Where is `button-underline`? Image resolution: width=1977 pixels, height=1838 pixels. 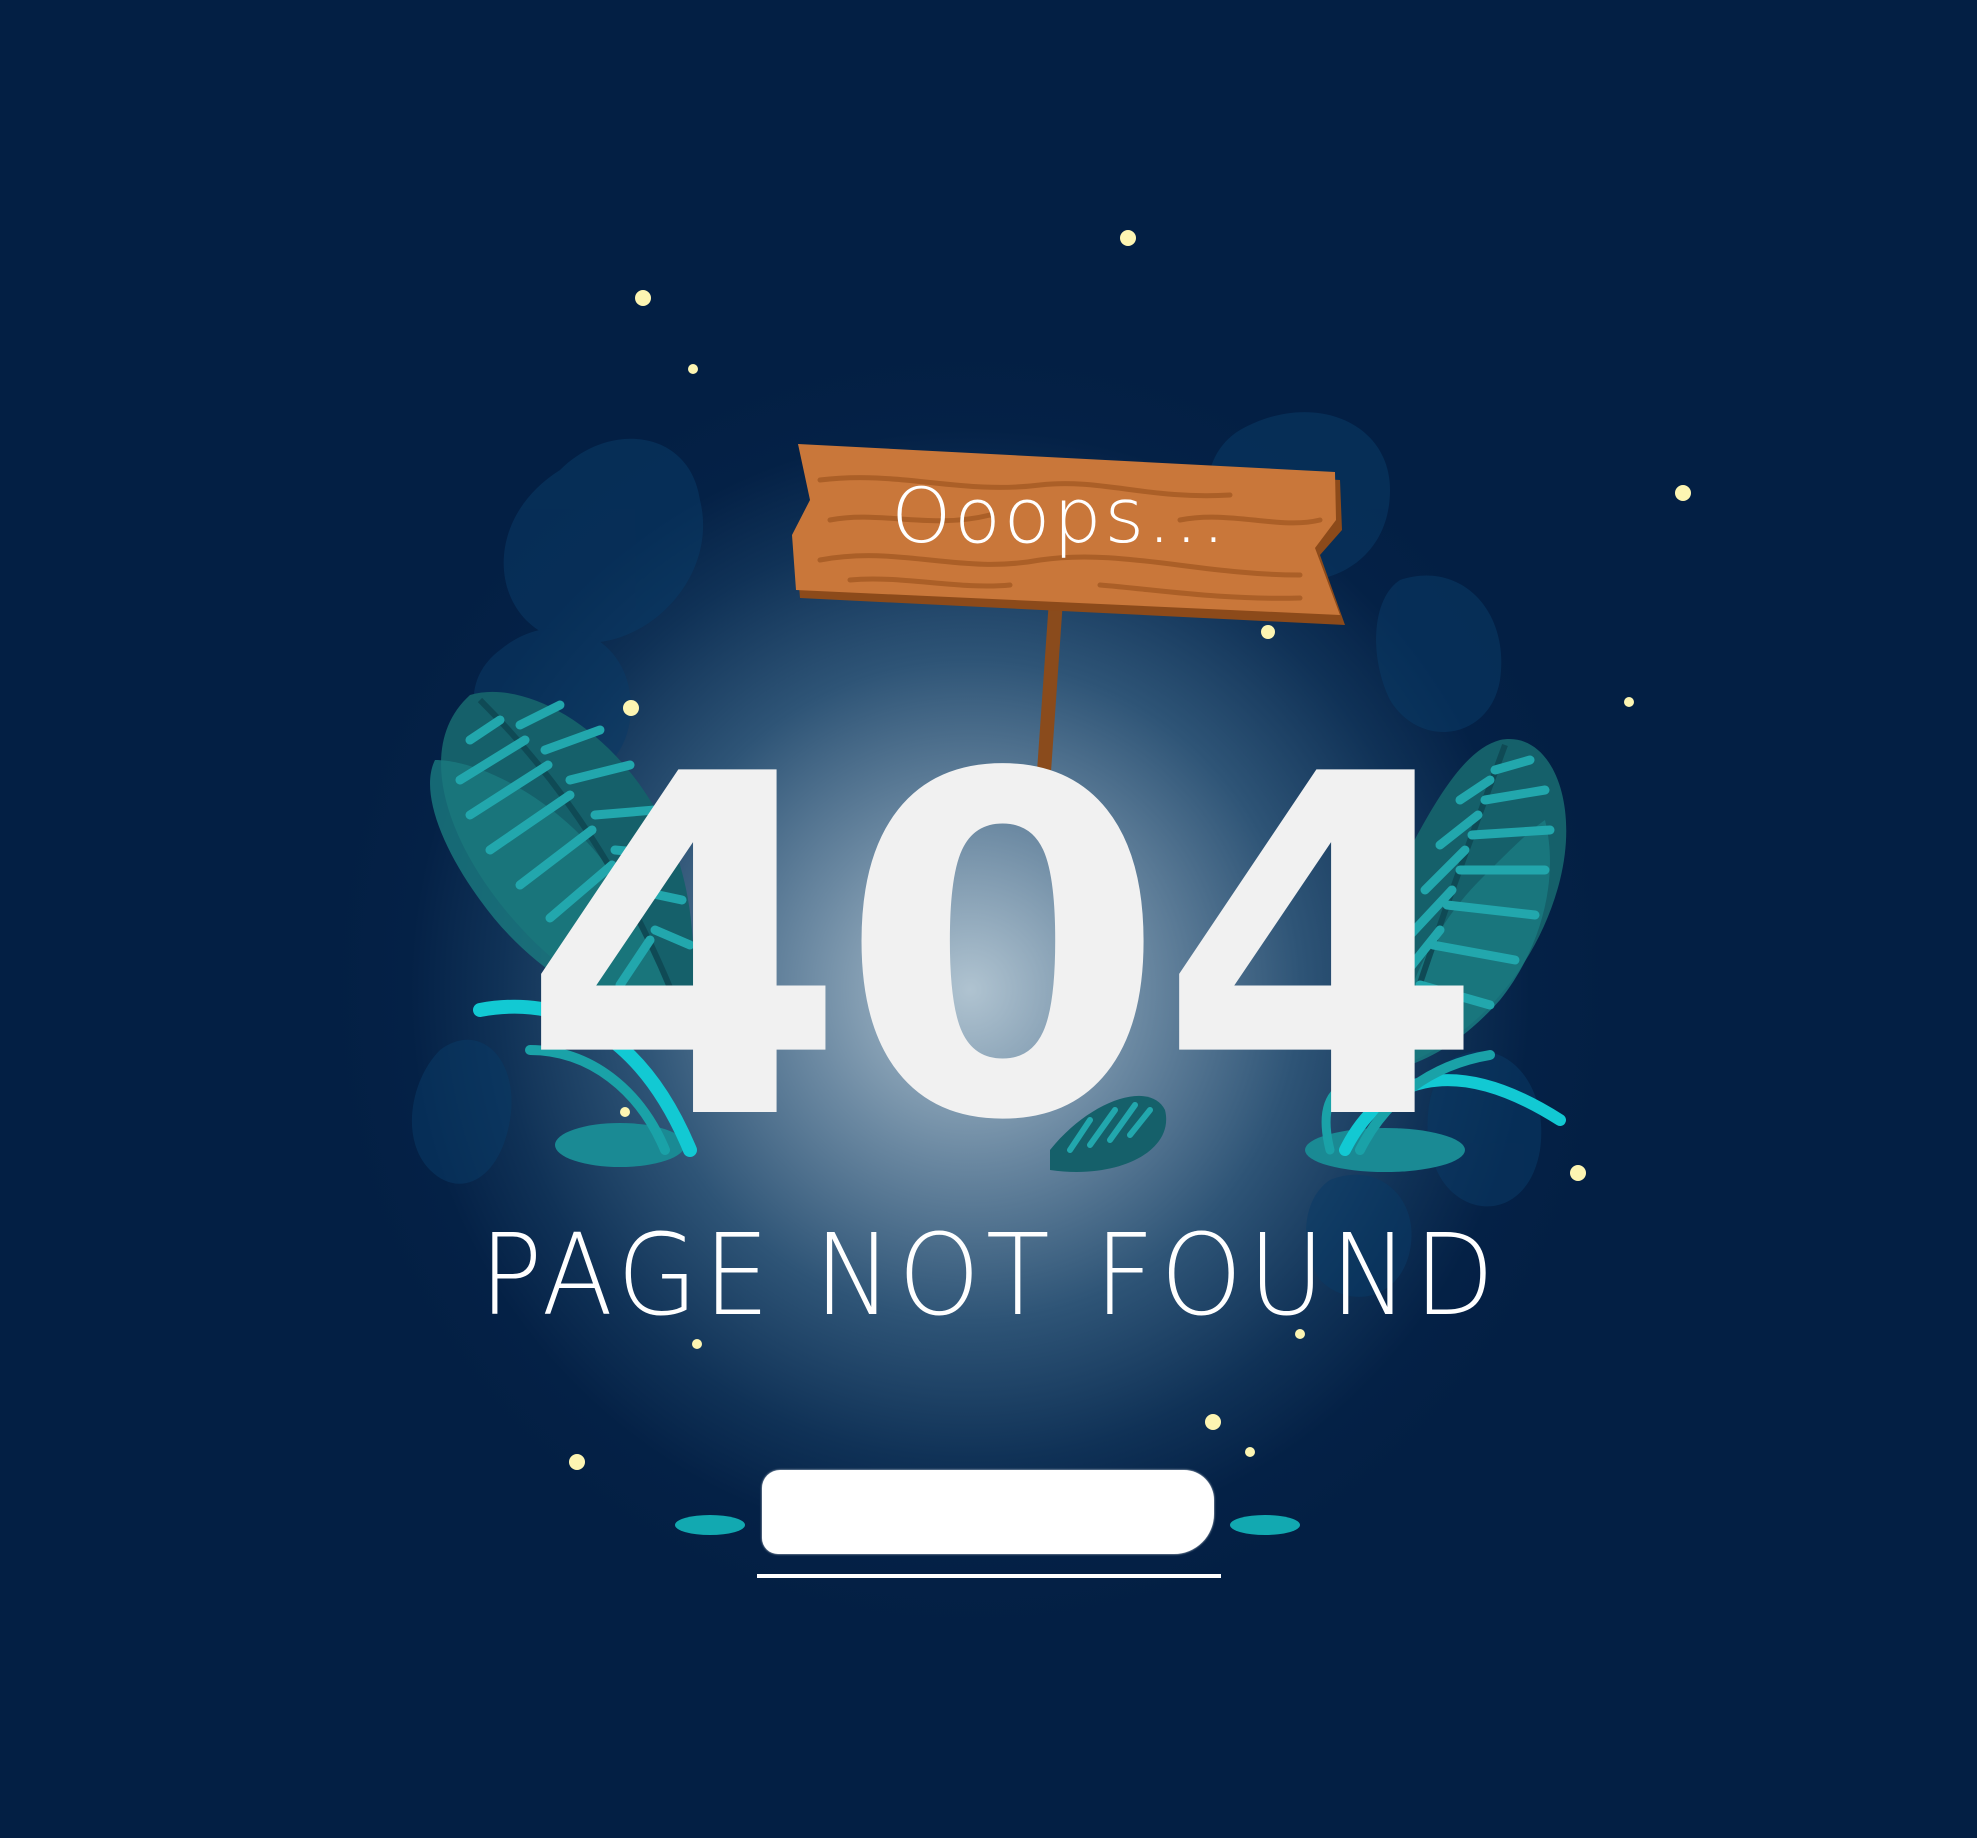
button-underline is located at coordinates (989, 1576).